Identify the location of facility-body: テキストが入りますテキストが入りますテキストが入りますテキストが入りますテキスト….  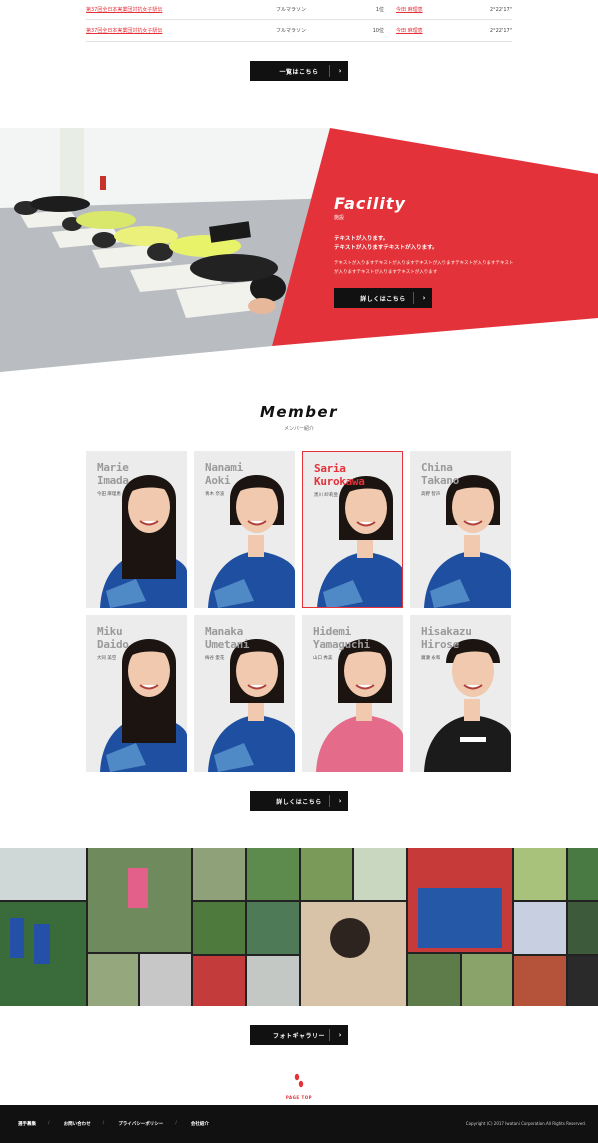
(424, 268).